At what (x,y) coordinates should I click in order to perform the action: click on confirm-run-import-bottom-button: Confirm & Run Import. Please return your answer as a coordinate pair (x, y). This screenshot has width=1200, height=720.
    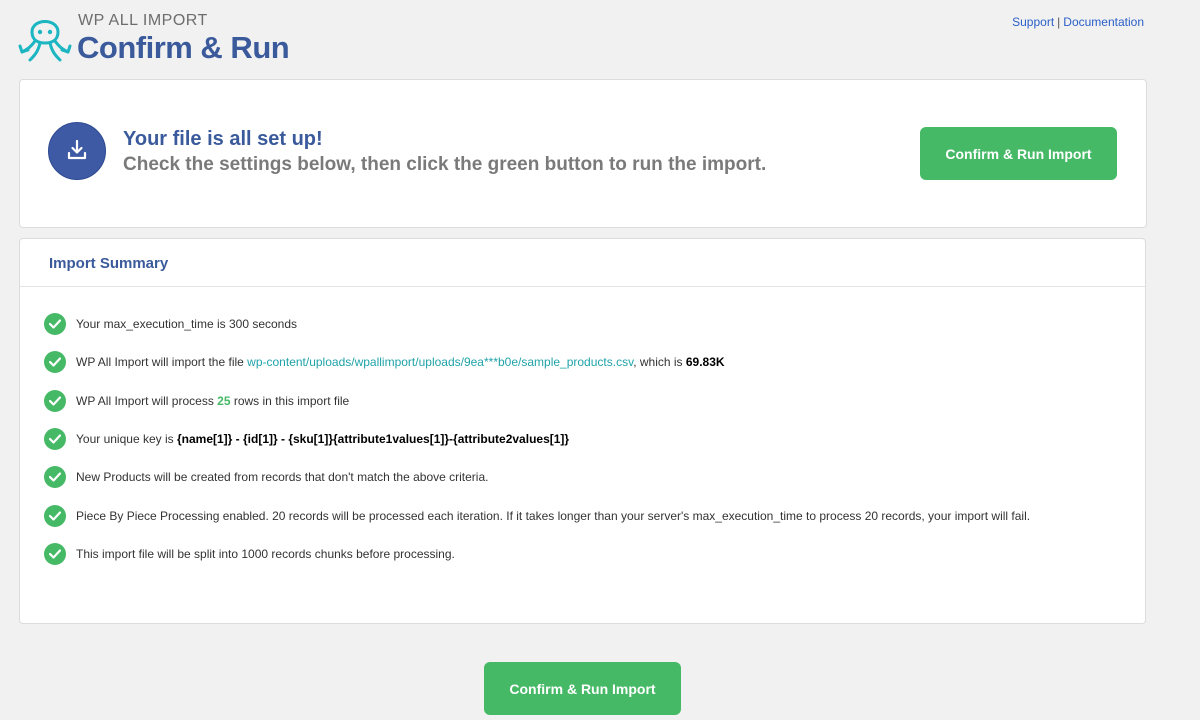
    Looking at the image, I should click on (582, 688).